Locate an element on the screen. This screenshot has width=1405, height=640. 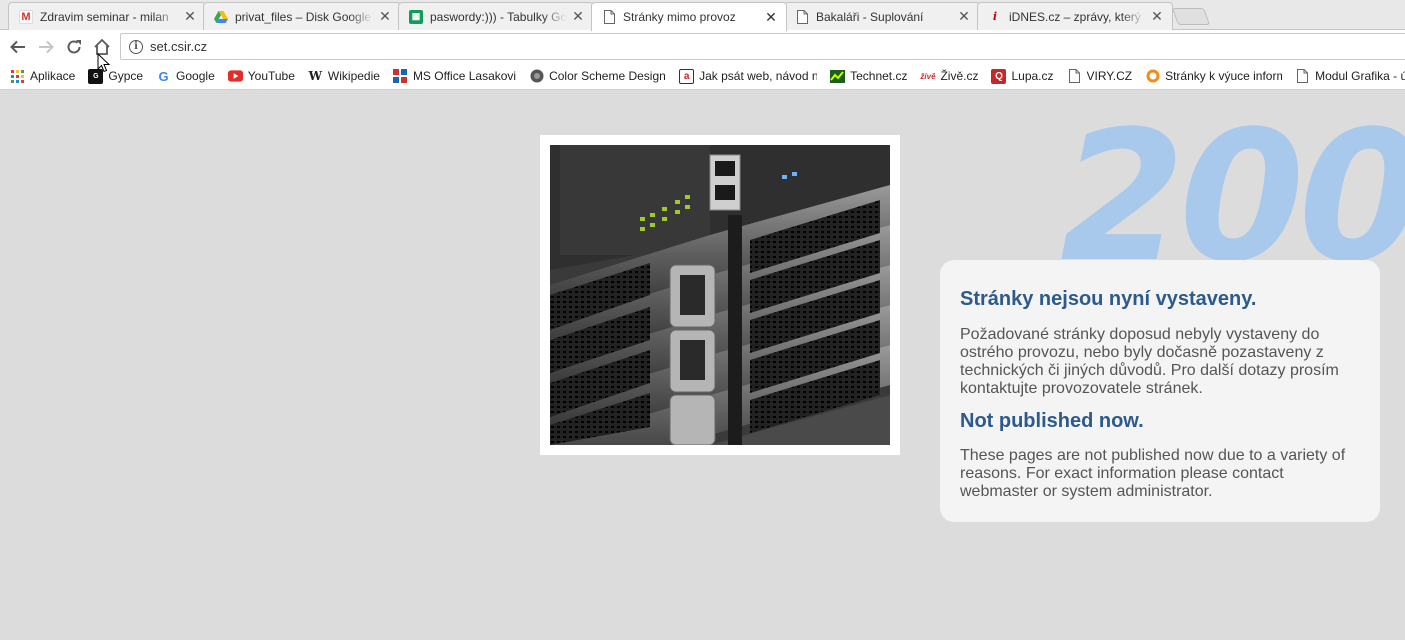
tab-idnes: i iDNES.cz – zprávy, který ✕ is located at coordinates (1075, 16).